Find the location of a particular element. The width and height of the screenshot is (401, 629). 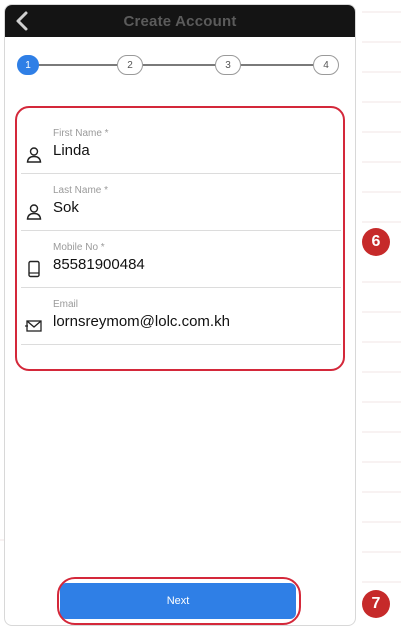

step-3: 3 is located at coordinates (228, 65).